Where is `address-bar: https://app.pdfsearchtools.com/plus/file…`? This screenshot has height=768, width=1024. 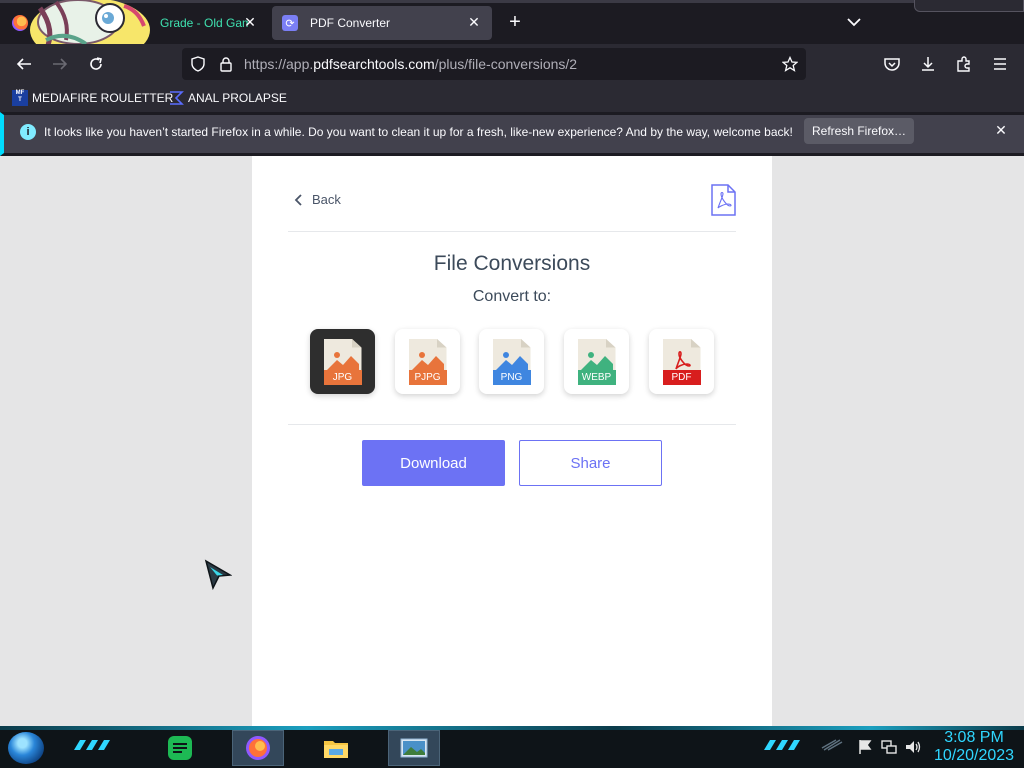
address-bar: https://app.pdfsearchtools.com/plus/file… is located at coordinates (494, 64).